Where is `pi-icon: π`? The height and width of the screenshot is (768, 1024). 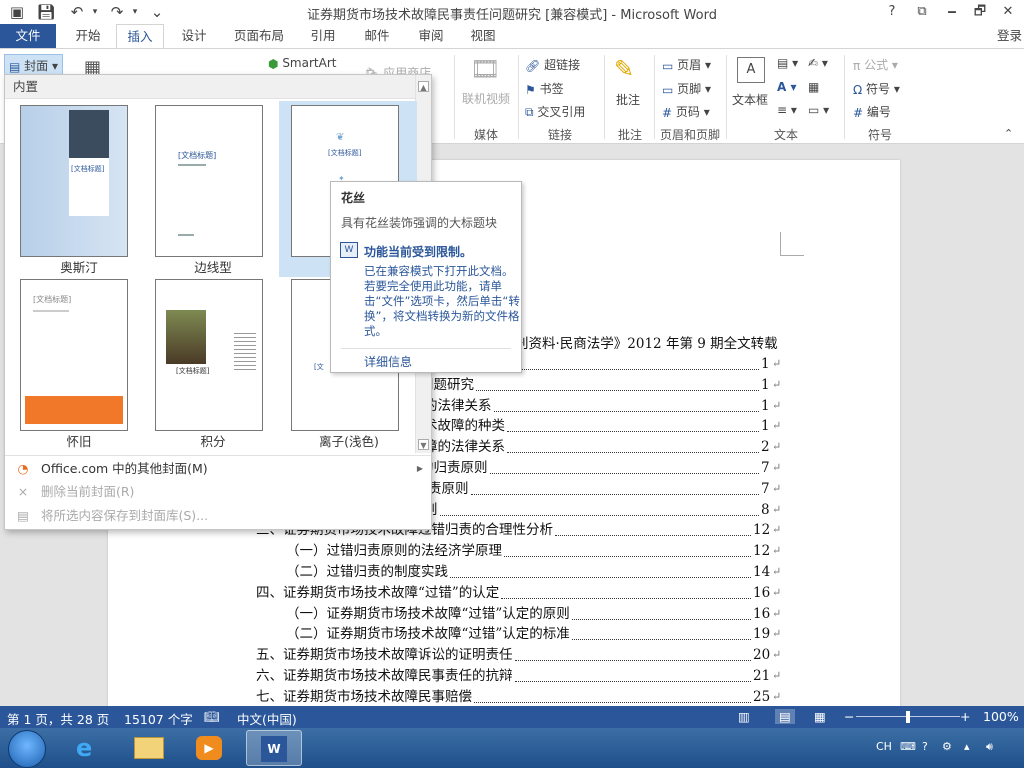 pi-icon: π is located at coordinates (857, 65).